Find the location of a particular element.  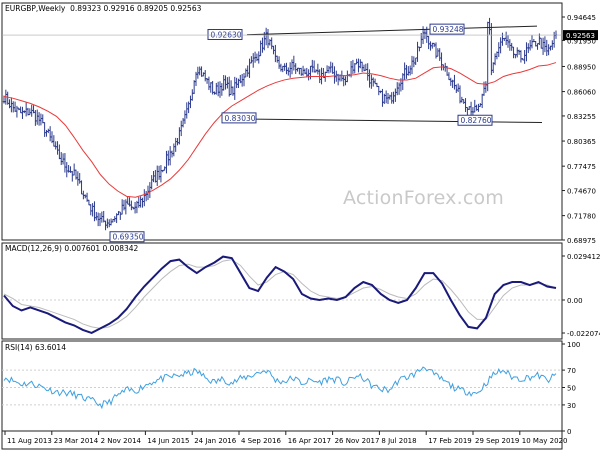

price-tick-label: 0.80365 is located at coordinates (581, 142).